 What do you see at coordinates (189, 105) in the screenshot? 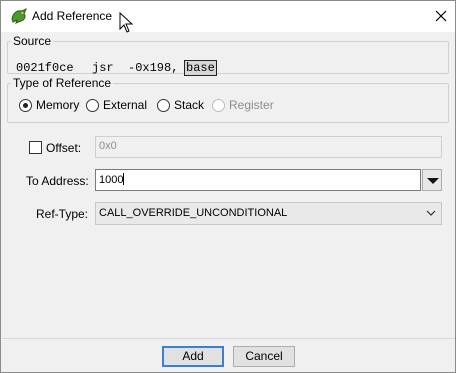
I see `radio-stack-label: Stack` at bounding box center [189, 105].